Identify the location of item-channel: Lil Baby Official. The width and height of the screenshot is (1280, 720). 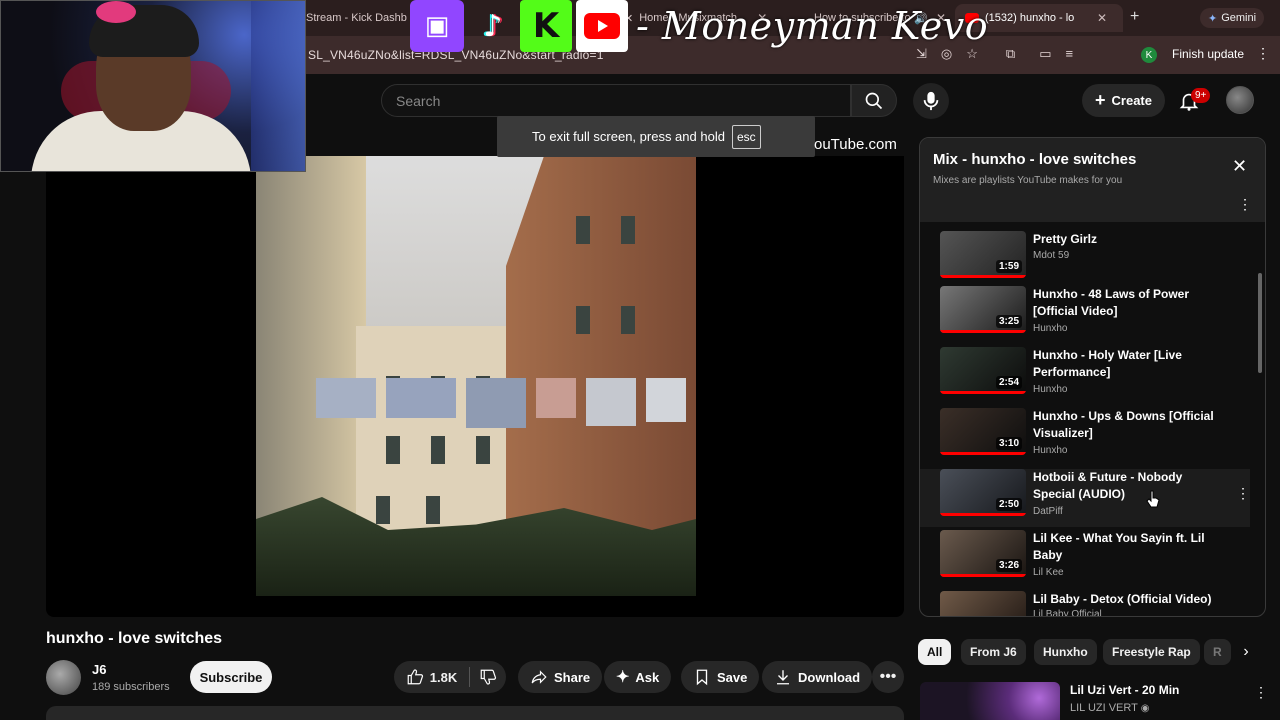
(1067, 613).